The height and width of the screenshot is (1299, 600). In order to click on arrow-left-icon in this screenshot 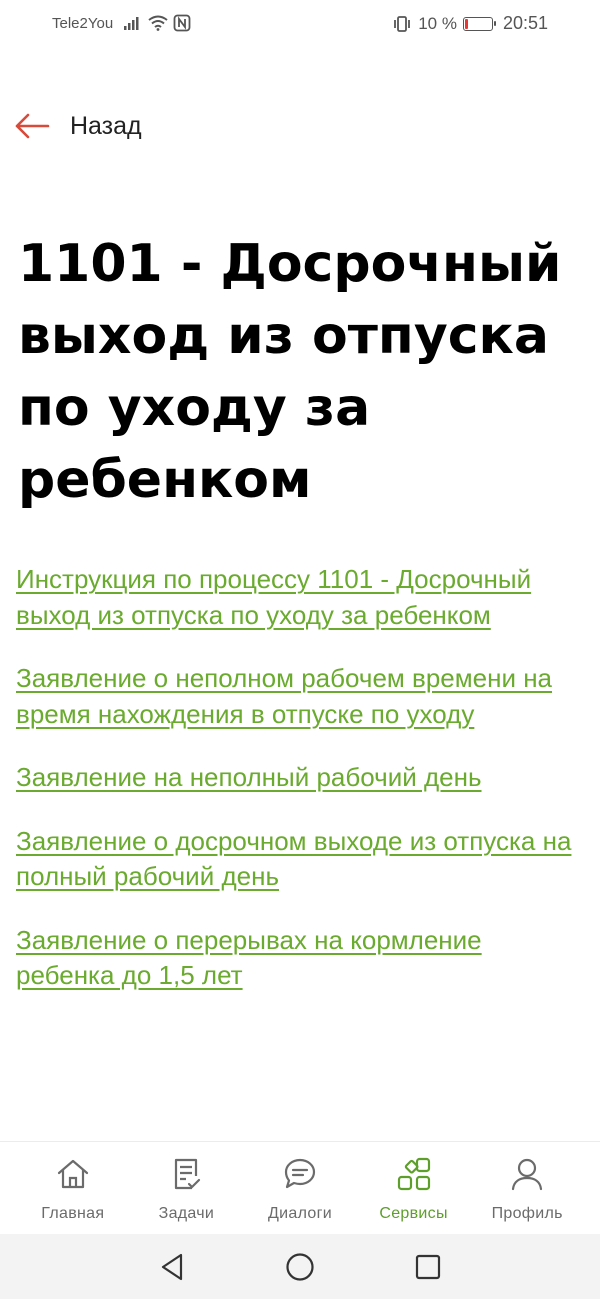, I will do `click(32, 126)`.